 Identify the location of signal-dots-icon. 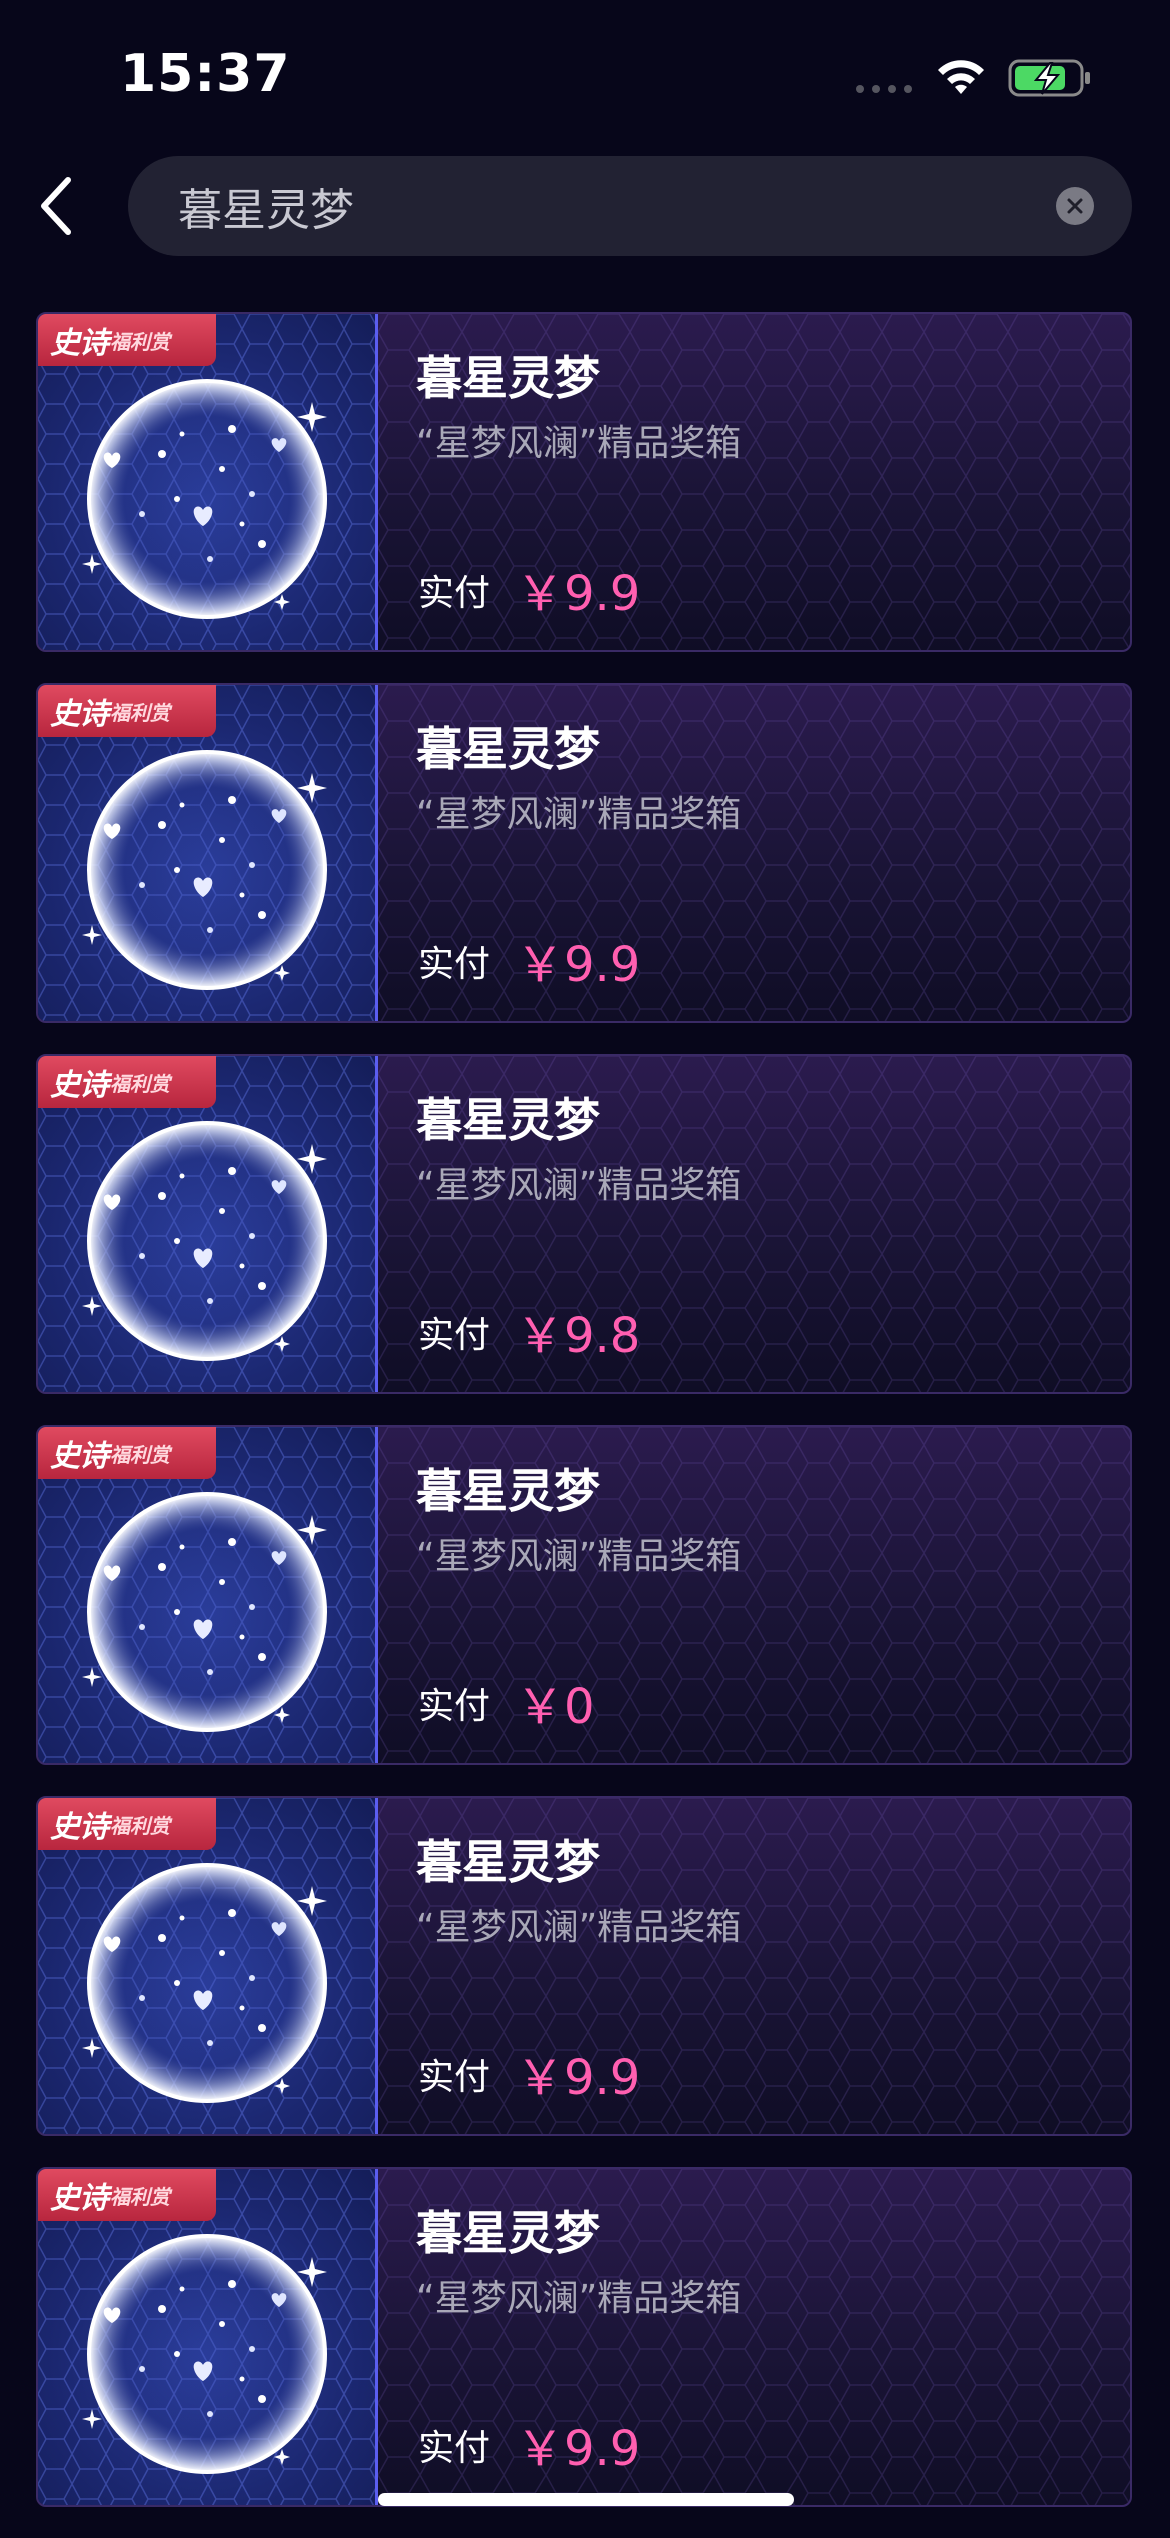
(884, 89).